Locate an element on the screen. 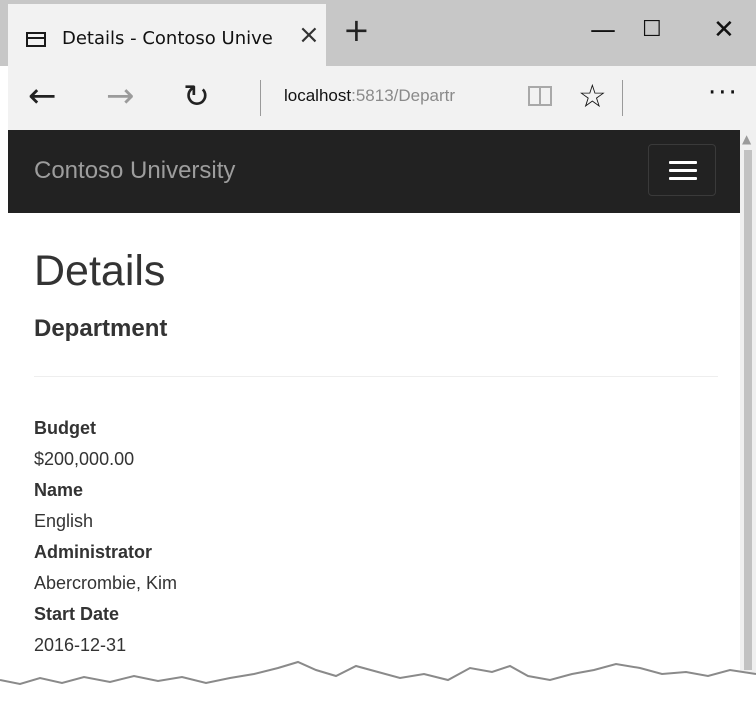  field-label-name: Name is located at coordinates (59, 490).